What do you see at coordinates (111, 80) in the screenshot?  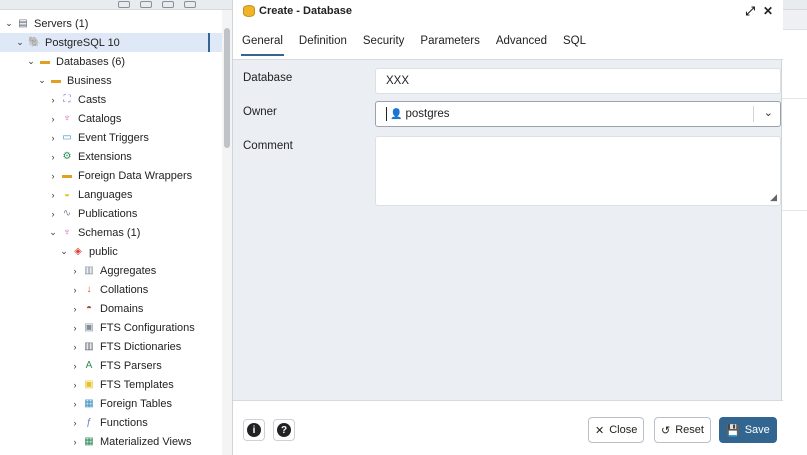 I see `tree-item: ⌄ ▬ Business` at bounding box center [111, 80].